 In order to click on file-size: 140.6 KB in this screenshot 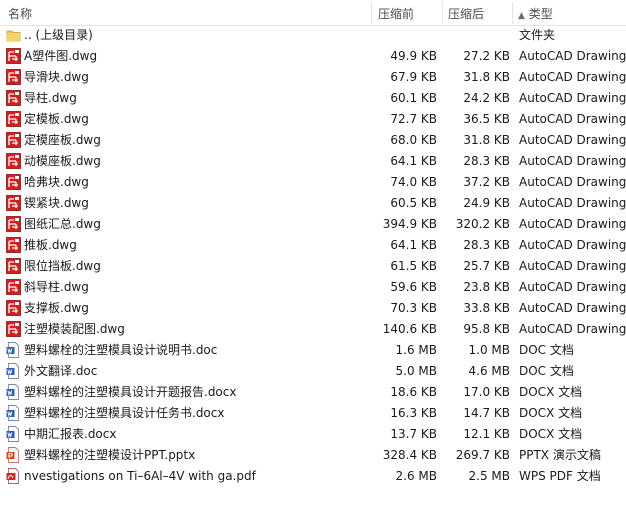, I will do `click(409, 329)`.